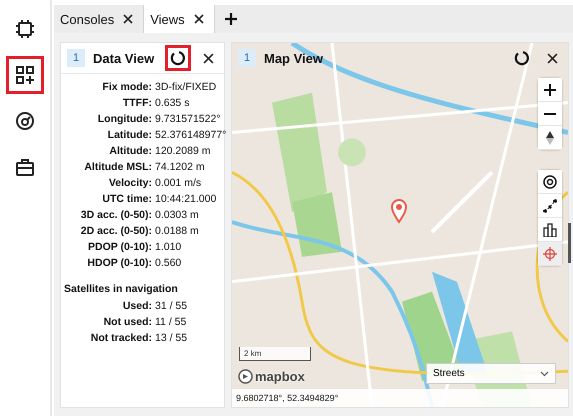  I want to click on mapbox-logo-icon, so click(245, 376).